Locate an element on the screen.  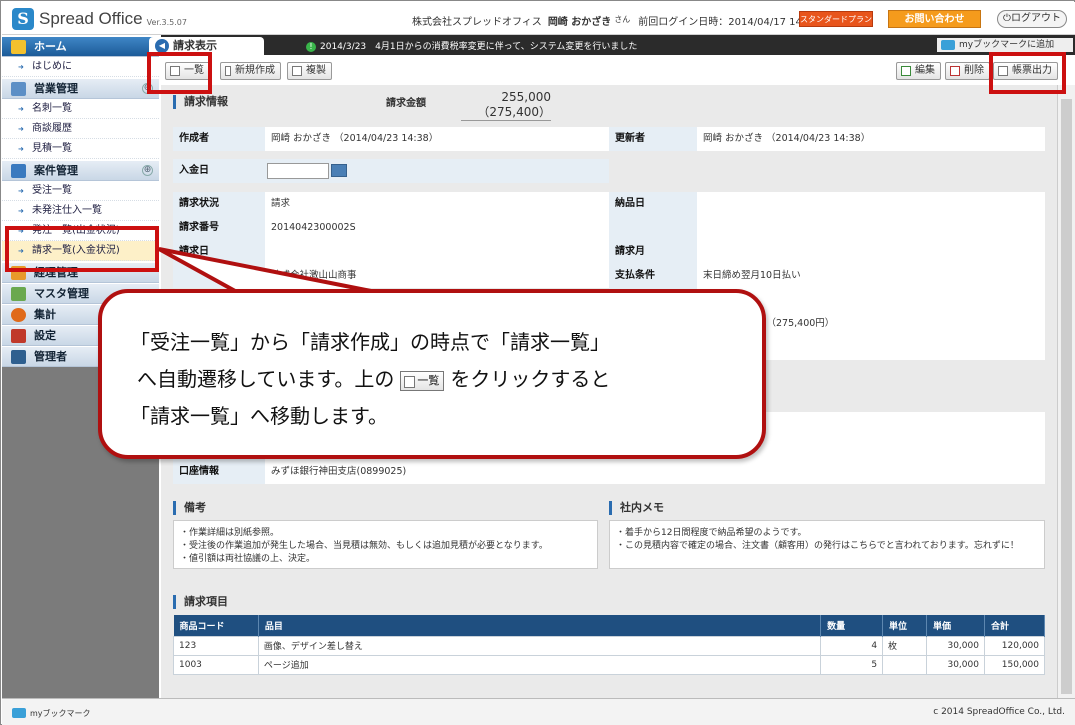
updater-label: 更新者 is located at coordinates (653, 139).